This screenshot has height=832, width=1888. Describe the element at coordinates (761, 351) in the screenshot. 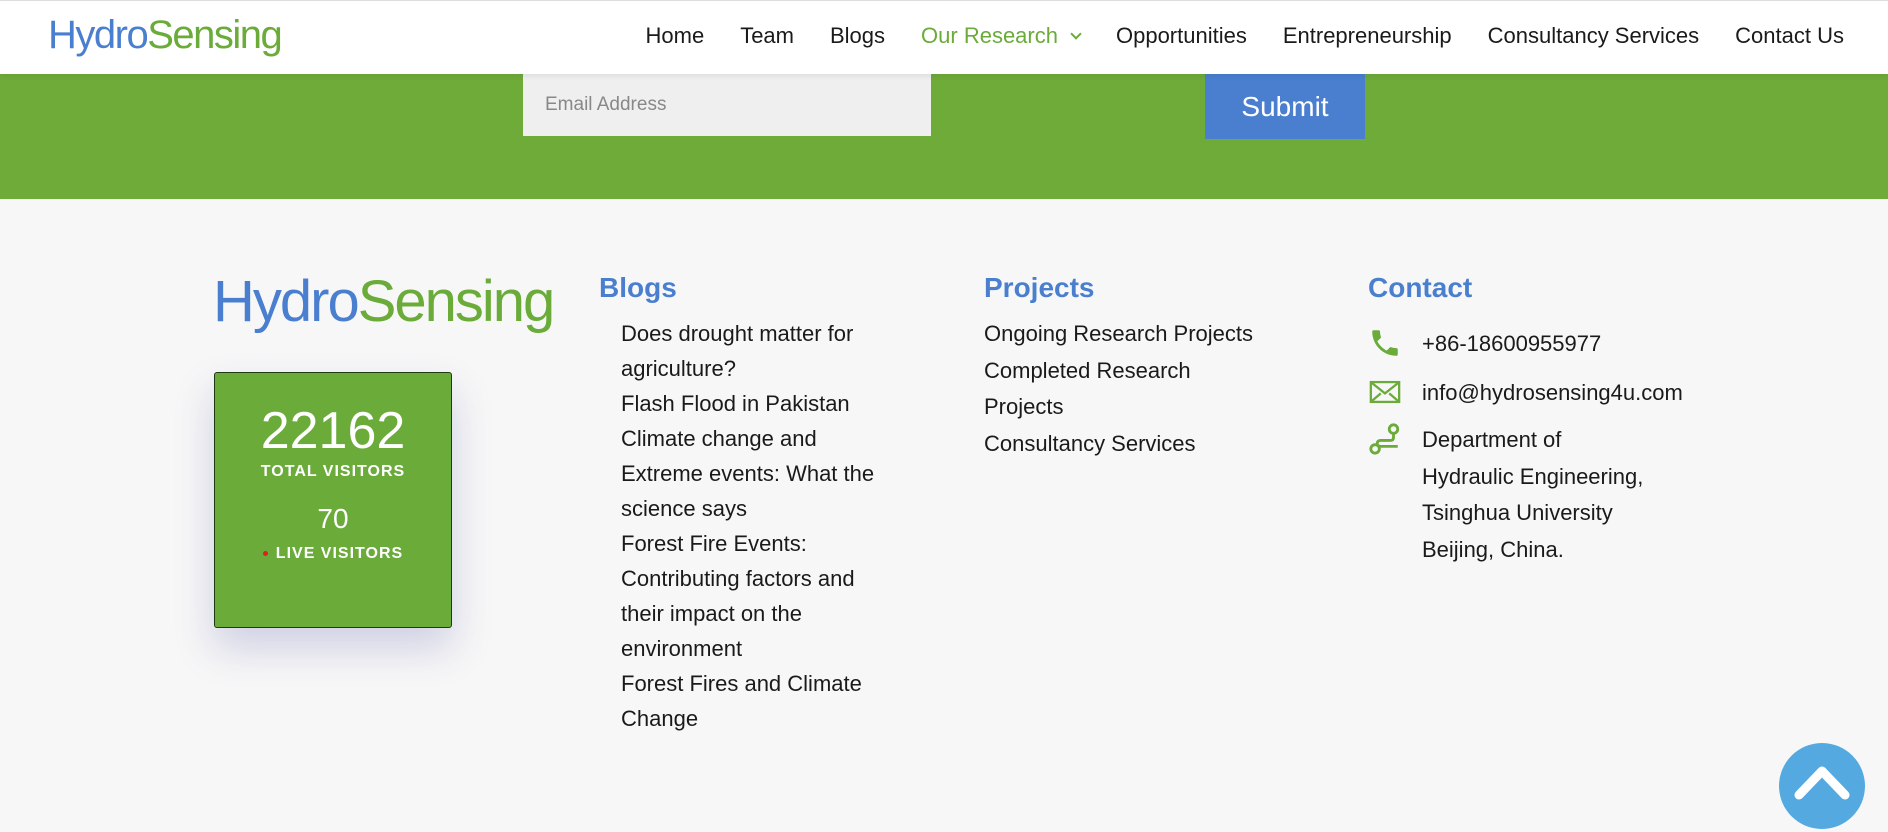

I see `blog-link: Does drought matter for agriculture?` at that location.